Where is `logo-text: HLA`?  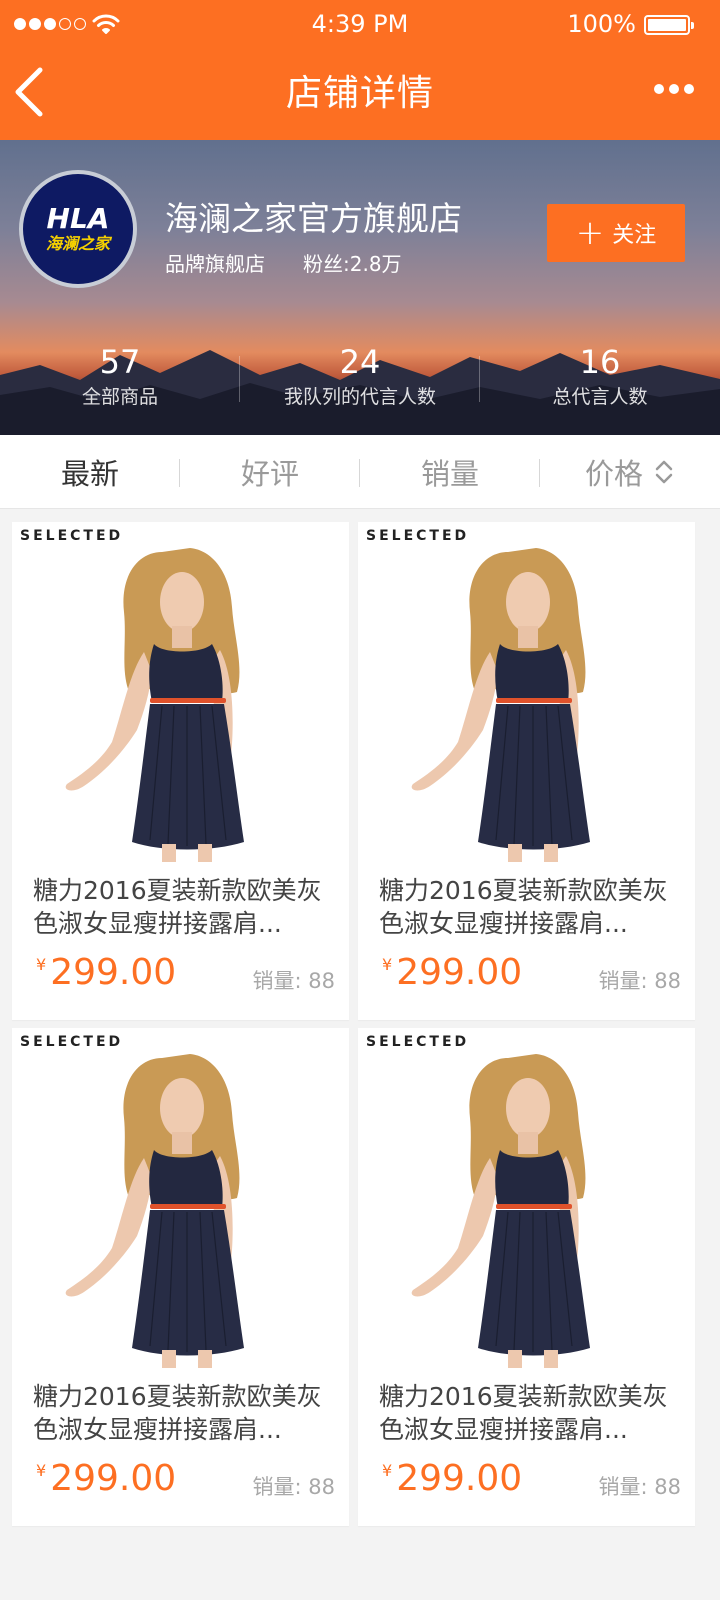
logo-text: HLA is located at coordinates (78, 218).